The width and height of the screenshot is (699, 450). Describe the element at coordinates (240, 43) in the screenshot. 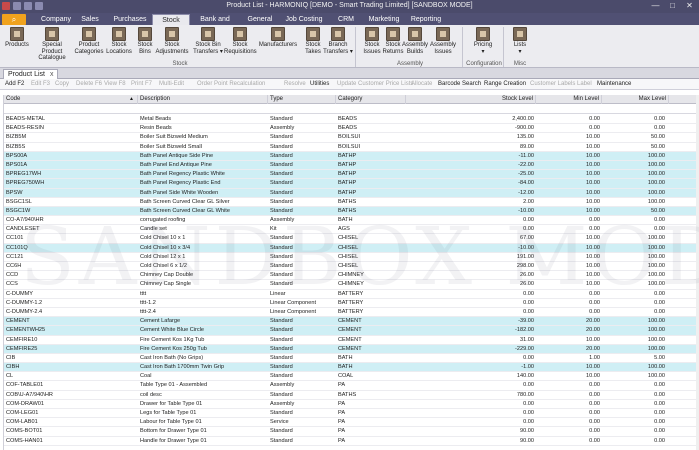

I see `stock-requisitions-button: Stock Requisitions` at that location.